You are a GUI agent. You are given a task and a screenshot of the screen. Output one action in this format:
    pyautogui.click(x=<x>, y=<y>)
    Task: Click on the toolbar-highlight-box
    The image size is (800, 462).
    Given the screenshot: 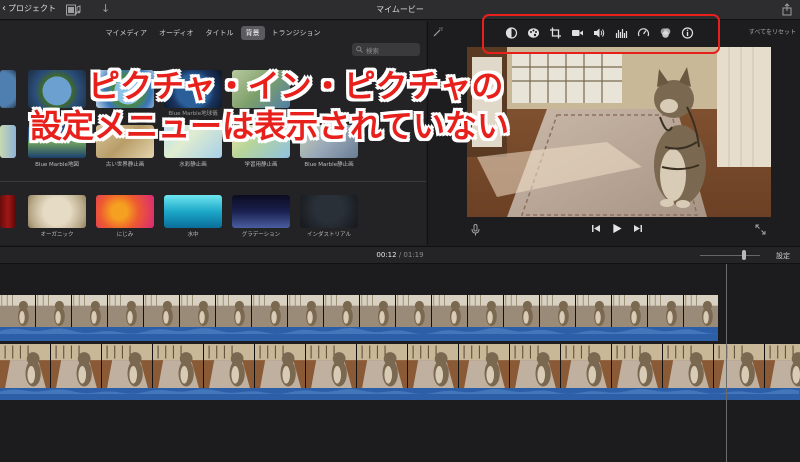 What is the action you would take?
    pyautogui.click(x=601, y=34)
    